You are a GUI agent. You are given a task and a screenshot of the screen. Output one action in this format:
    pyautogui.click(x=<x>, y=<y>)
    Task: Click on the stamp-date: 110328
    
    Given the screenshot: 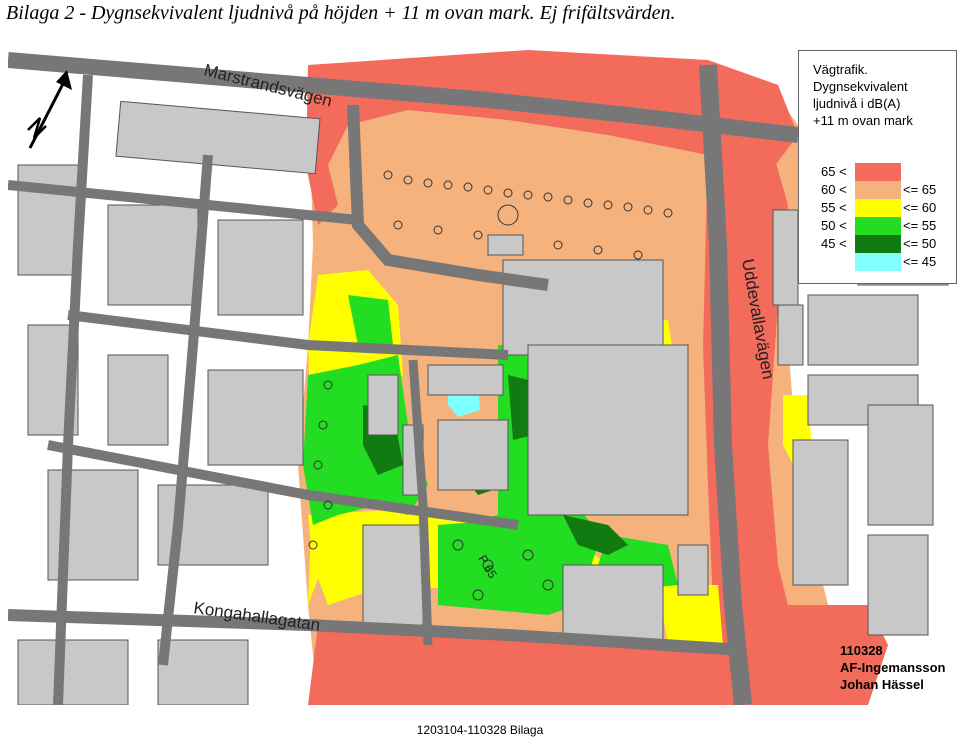 What is the action you would take?
    pyautogui.click(x=861, y=650)
    